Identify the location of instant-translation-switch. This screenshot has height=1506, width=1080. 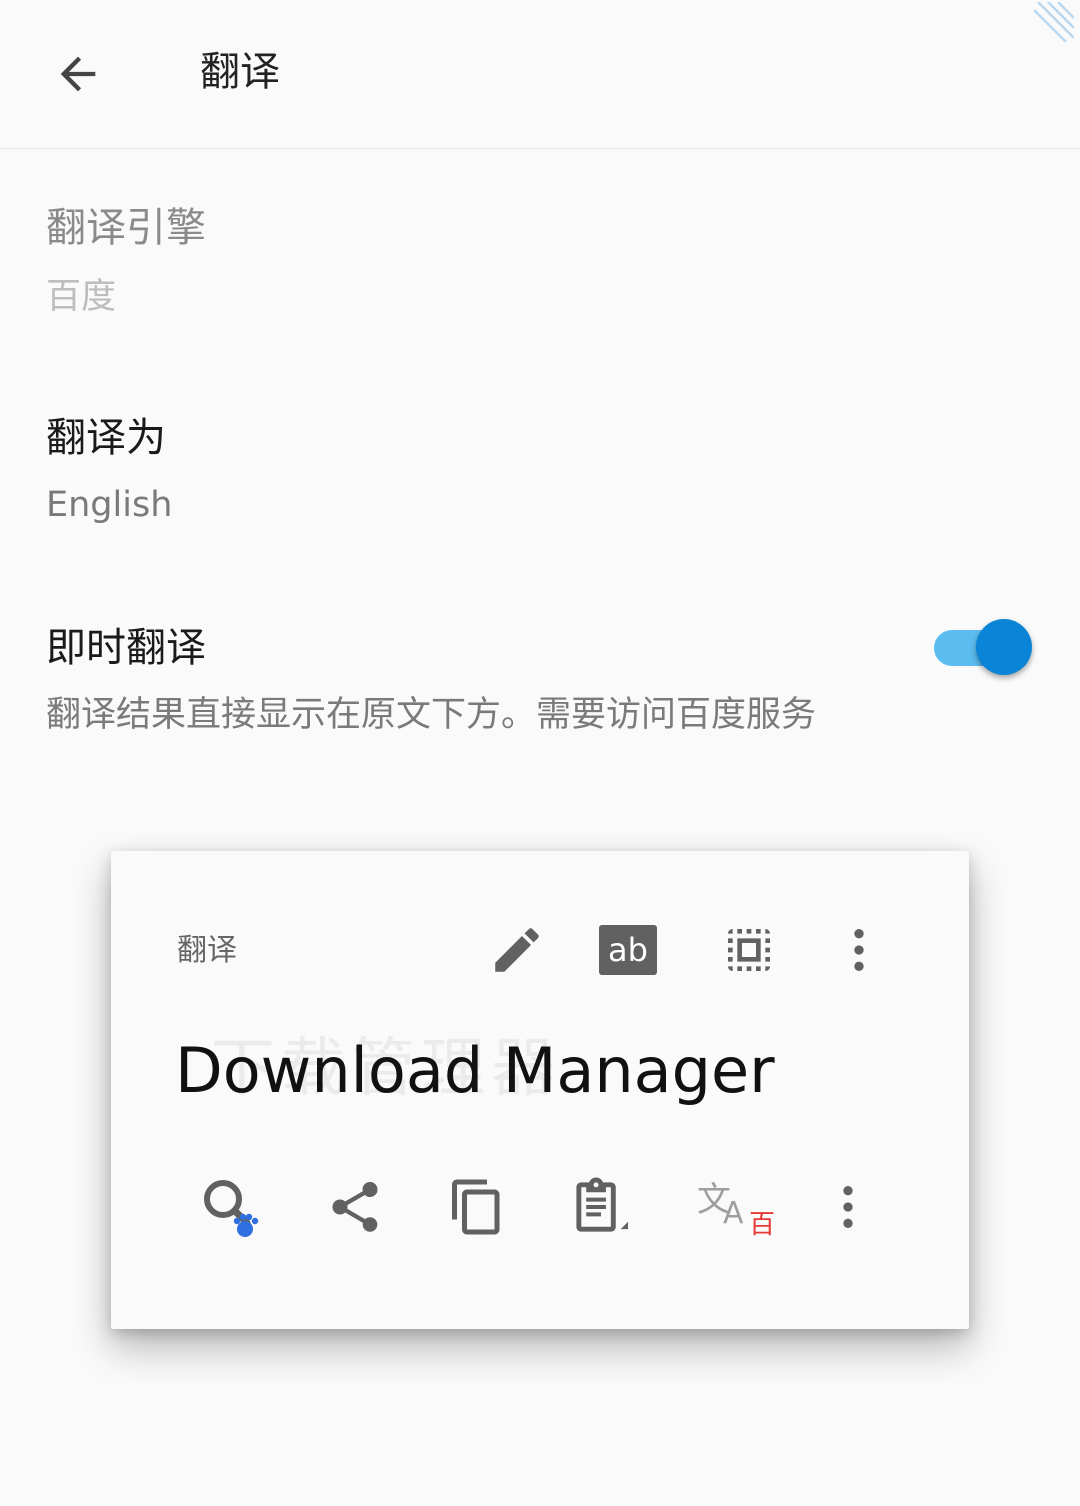
(984, 648).